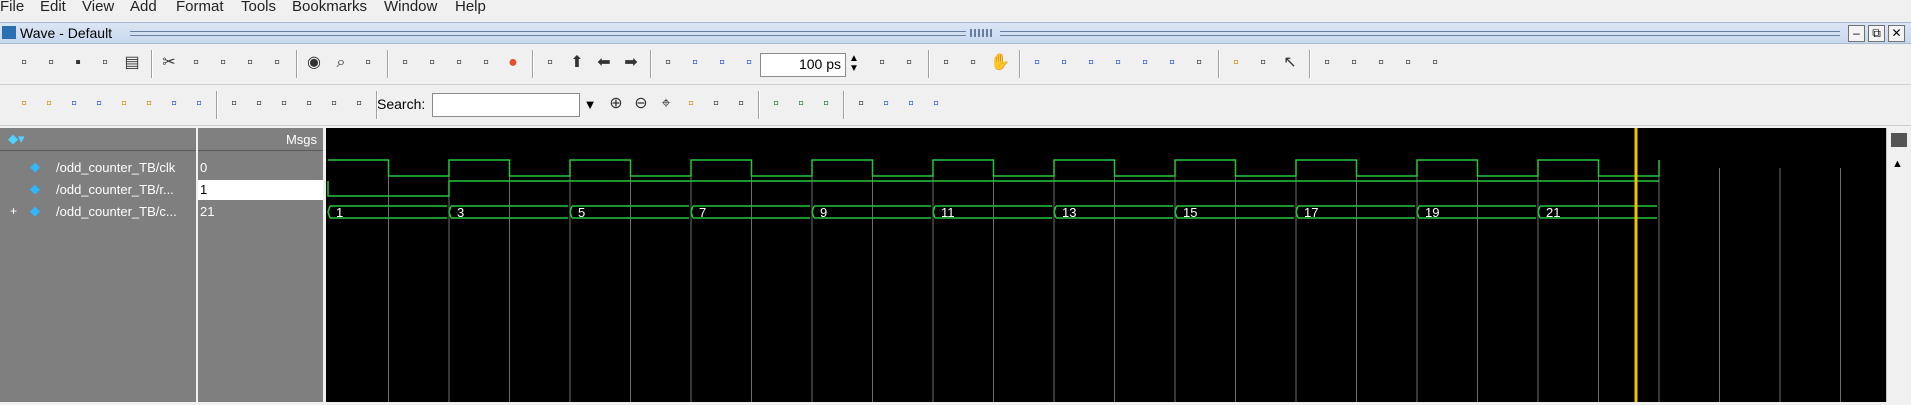 The width and height of the screenshot is (1911, 405). Describe the element at coordinates (1381, 63) in the screenshot. I see `measure-icon: ▫` at that location.